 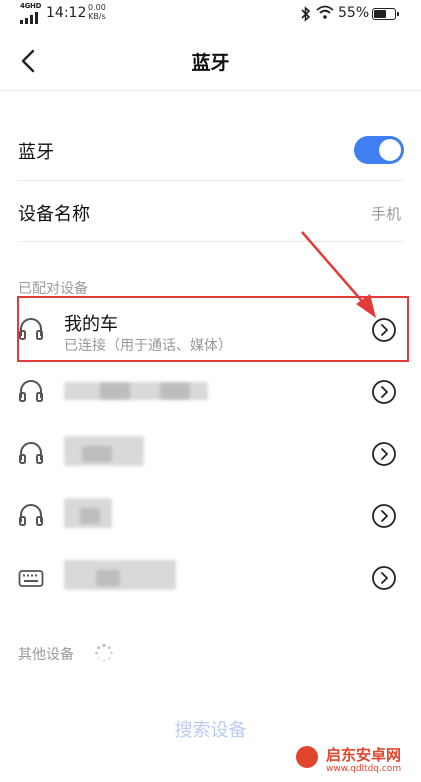 I want to click on signal-bars-icon, so click(x=31, y=18).